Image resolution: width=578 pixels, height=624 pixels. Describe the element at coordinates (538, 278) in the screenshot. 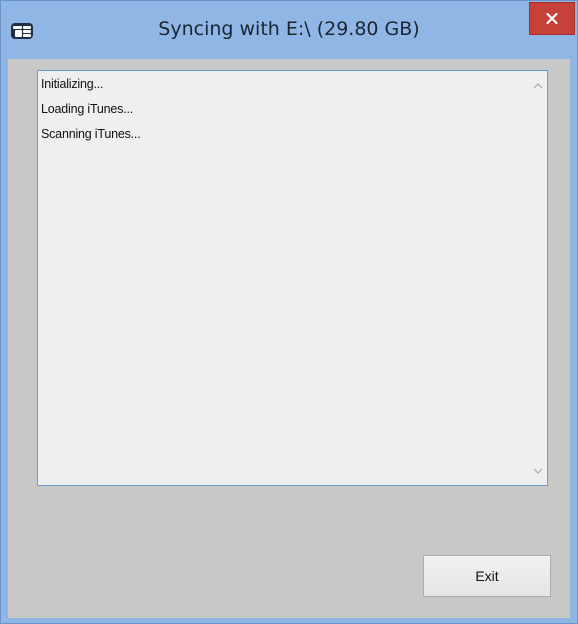

I see `vertical-scrollbar` at that location.